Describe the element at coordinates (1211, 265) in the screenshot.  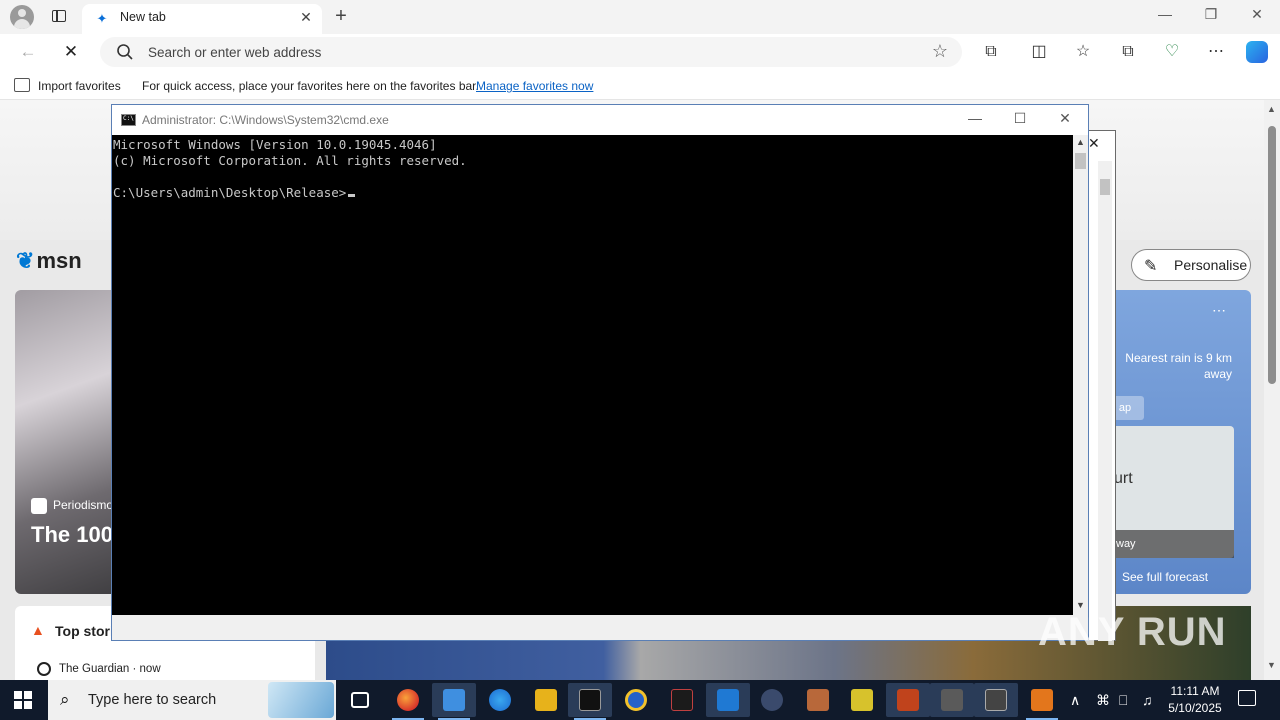
I see `personalise-label: Personalise` at that location.